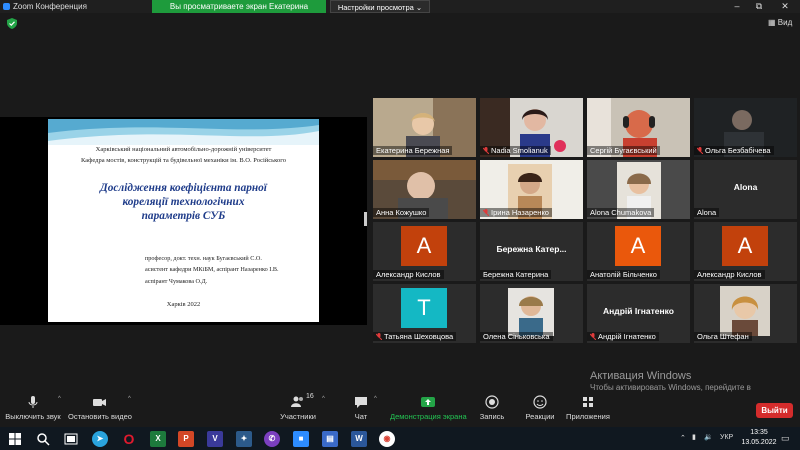 This screenshot has height=450, width=800. I want to click on network-icon: ▮, so click(694, 437).